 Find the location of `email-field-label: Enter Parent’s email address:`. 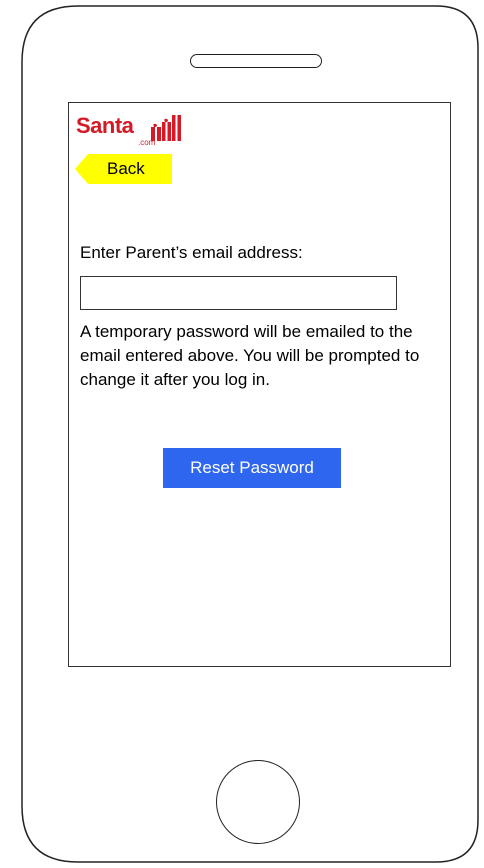

email-field-label: Enter Parent’s email address: is located at coordinates (191, 252).